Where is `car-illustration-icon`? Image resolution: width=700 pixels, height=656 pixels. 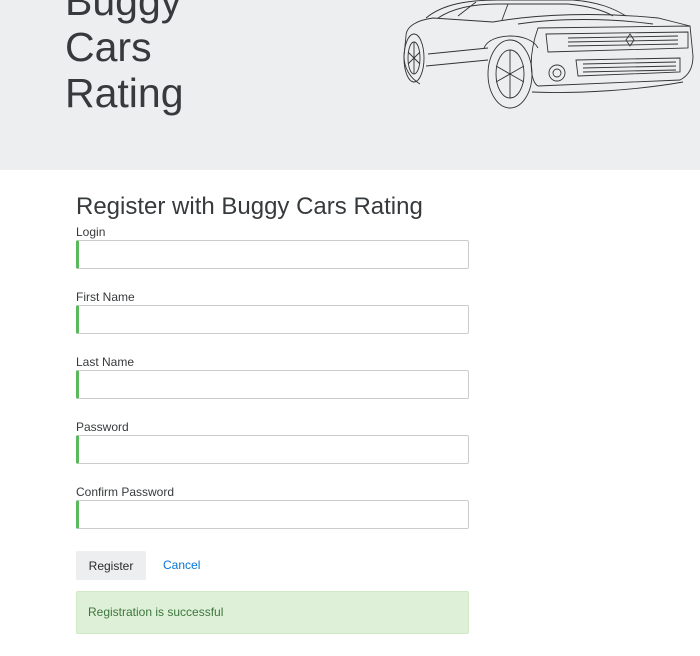
car-illustration-icon is located at coordinates (548, 54).